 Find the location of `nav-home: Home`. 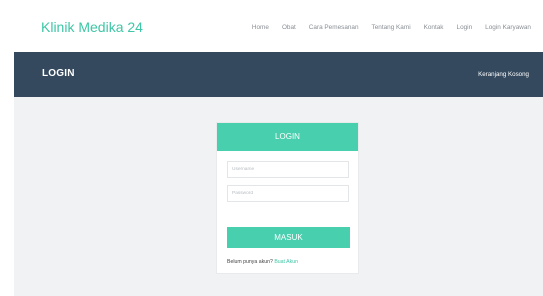

nav-home: Home is located at coordinates (260, 27).